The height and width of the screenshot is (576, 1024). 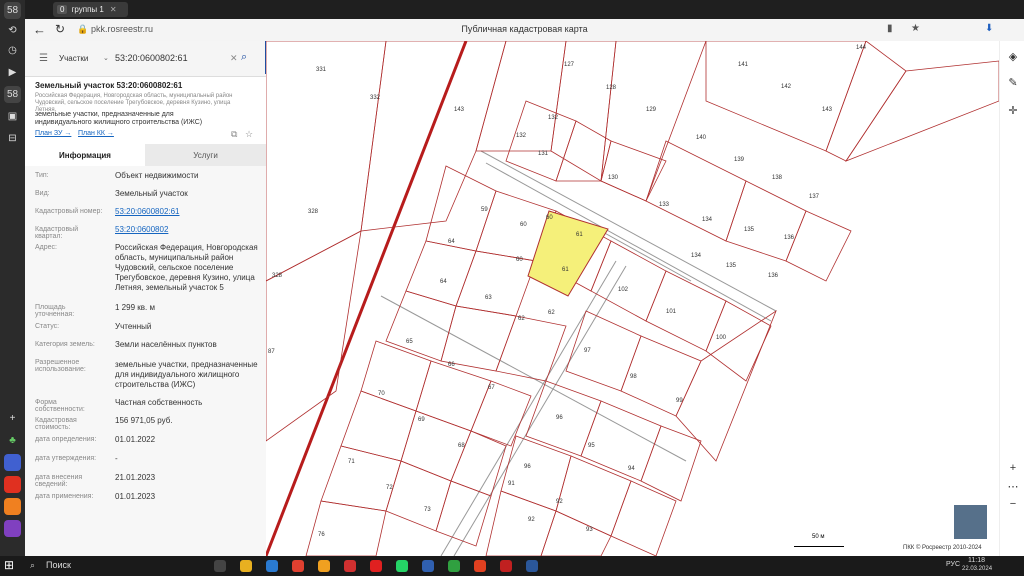 I want to click on extension-icon: ⬇, so click(x=989, y=28).